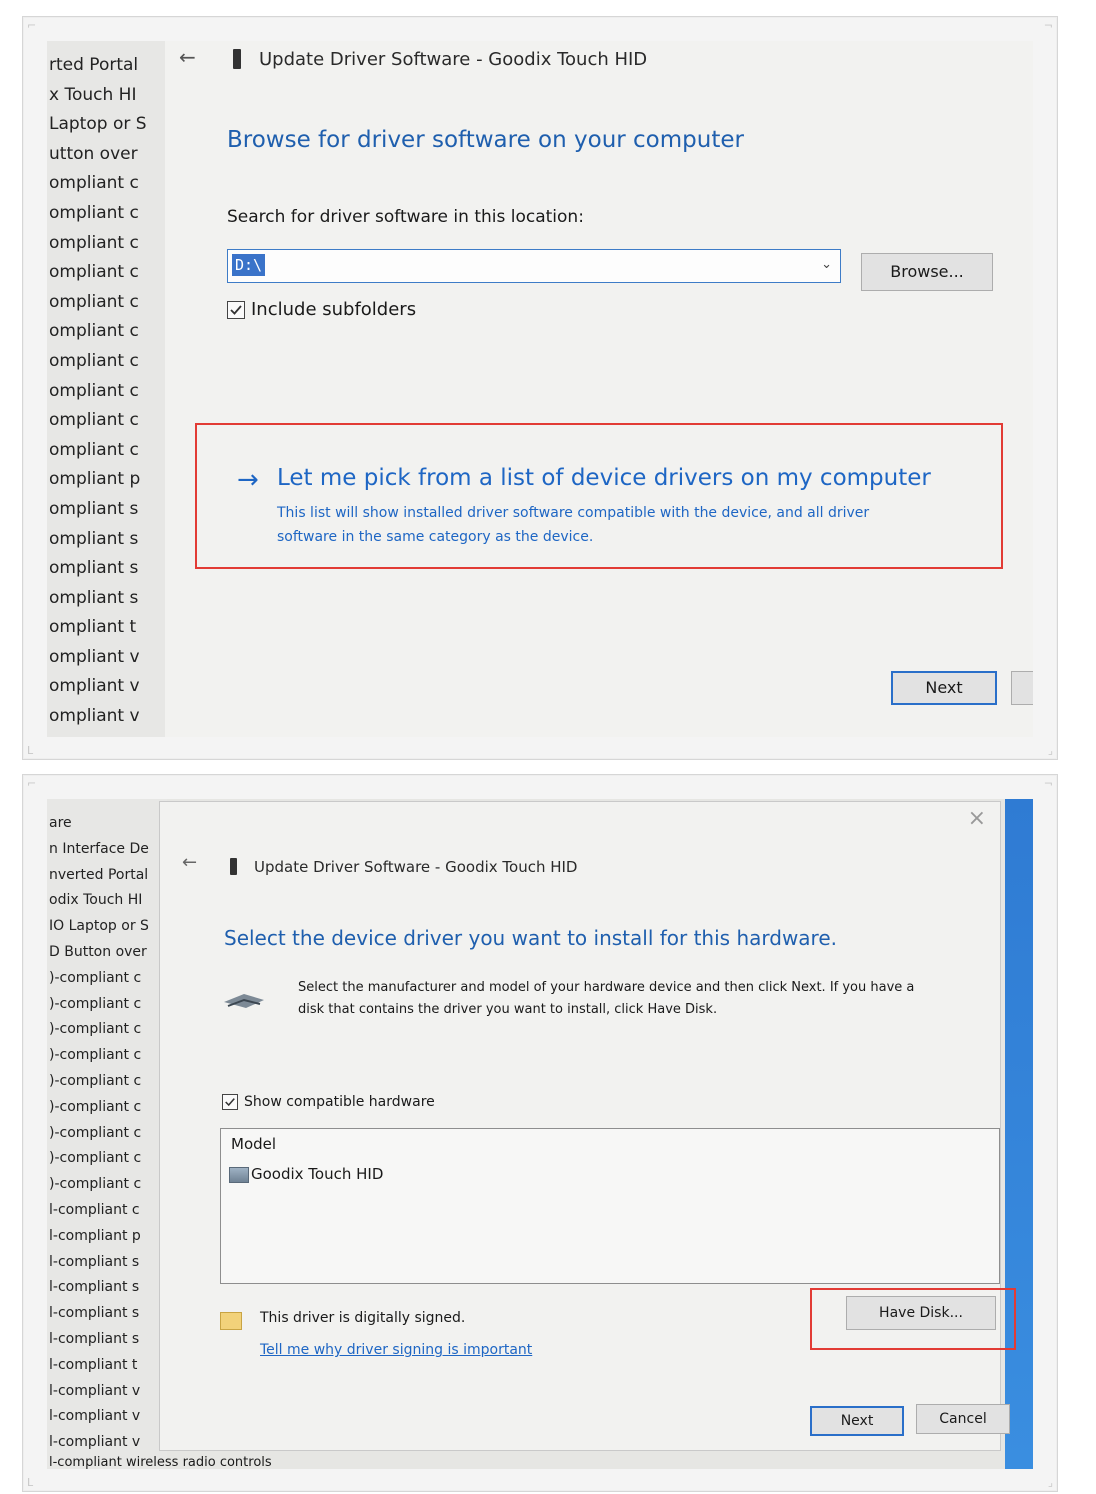  I want to click on driver-signing-link: Tell me why driver signing is important, so click(396, 1350).